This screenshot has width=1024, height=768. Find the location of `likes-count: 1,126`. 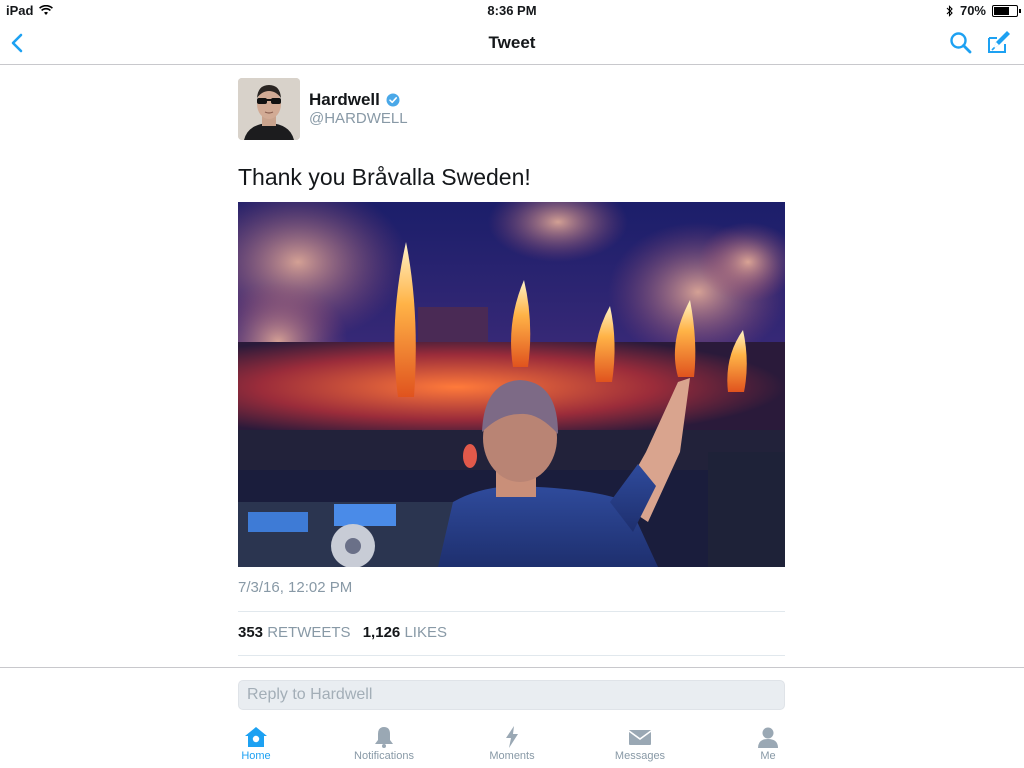

likes-count: 1,126 is located at coordinates (381, 632).